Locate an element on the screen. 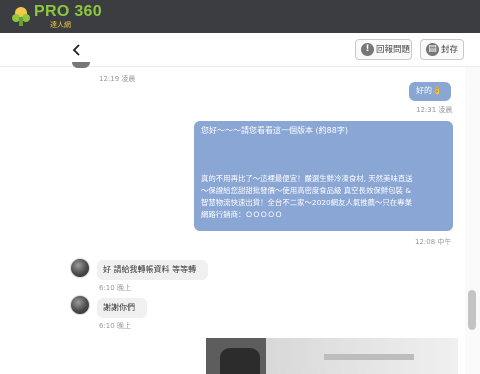  message-time: 12:31 凌晨 is located at coordinates (434, 110).